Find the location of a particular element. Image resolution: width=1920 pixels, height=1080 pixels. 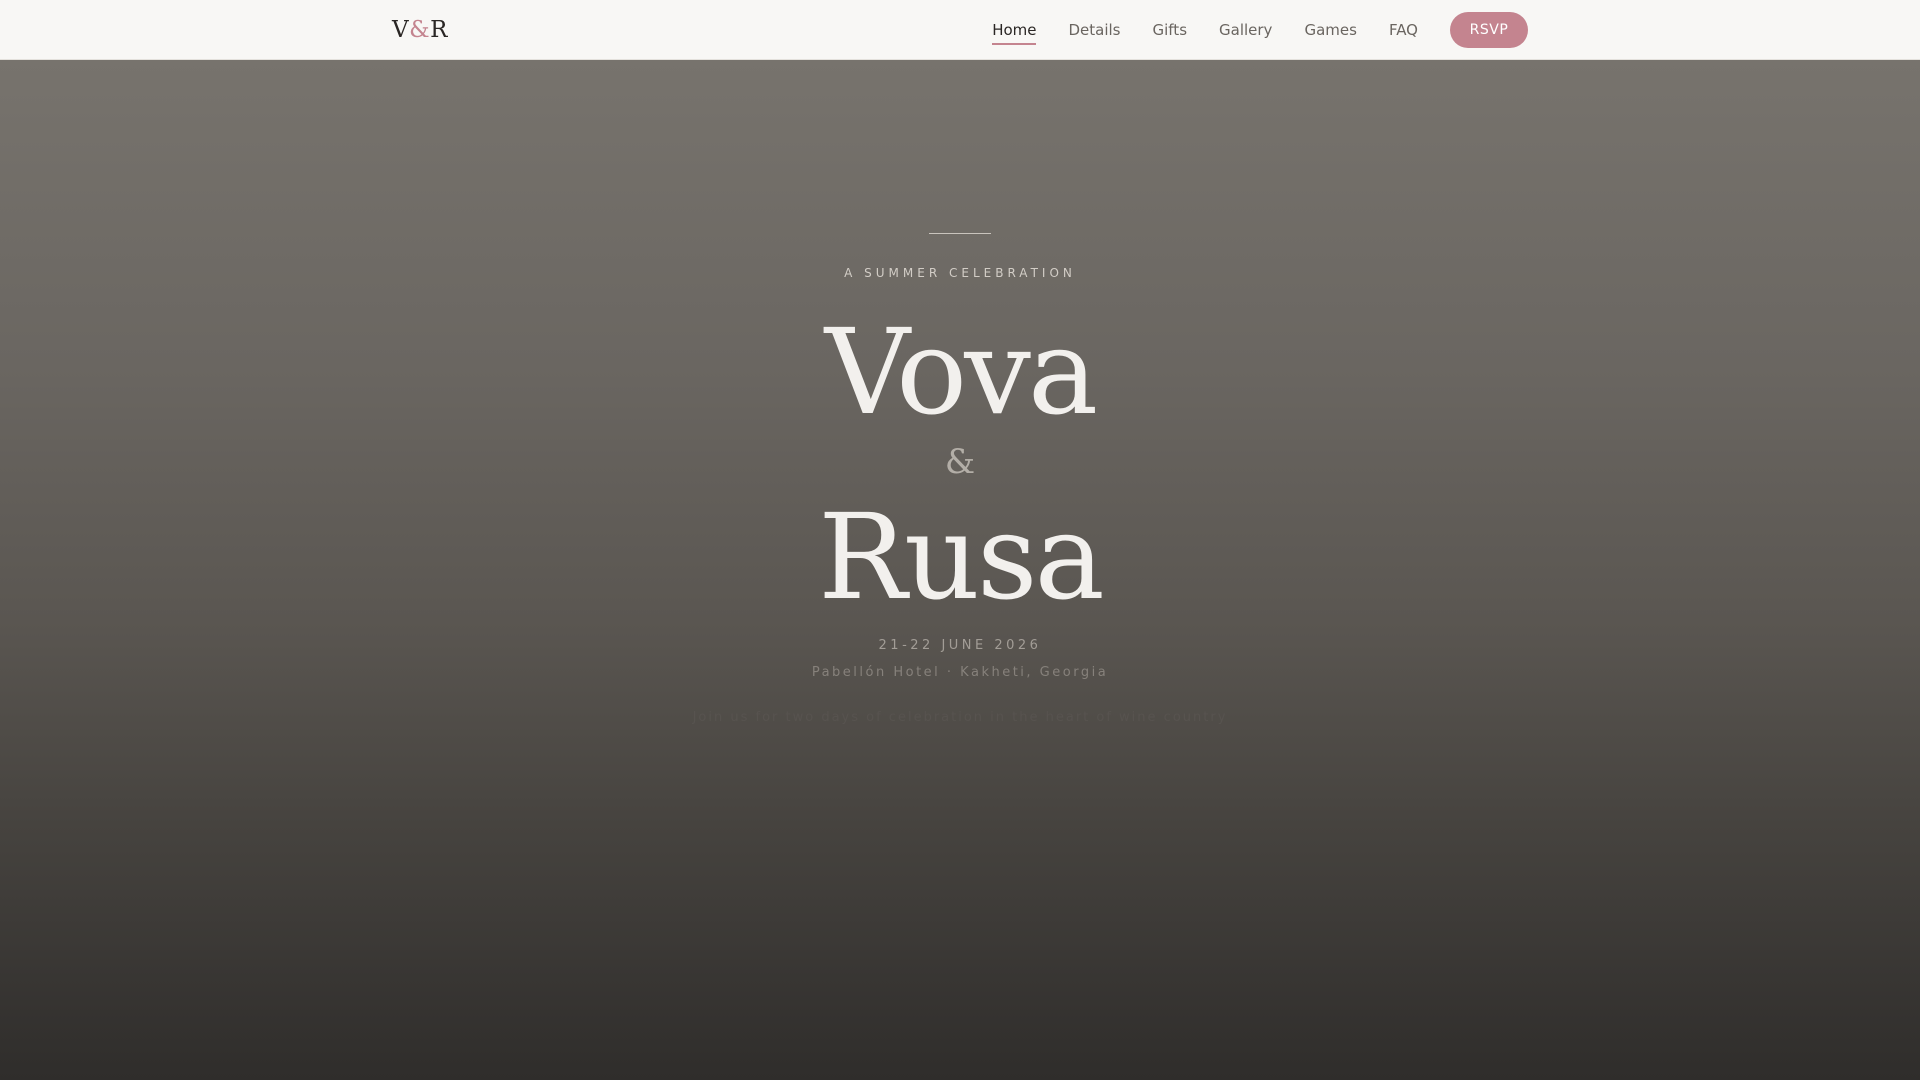

hero-venue: Pabellón Hotel · Kakheti, Georgia is located at coordinates (960, 672).